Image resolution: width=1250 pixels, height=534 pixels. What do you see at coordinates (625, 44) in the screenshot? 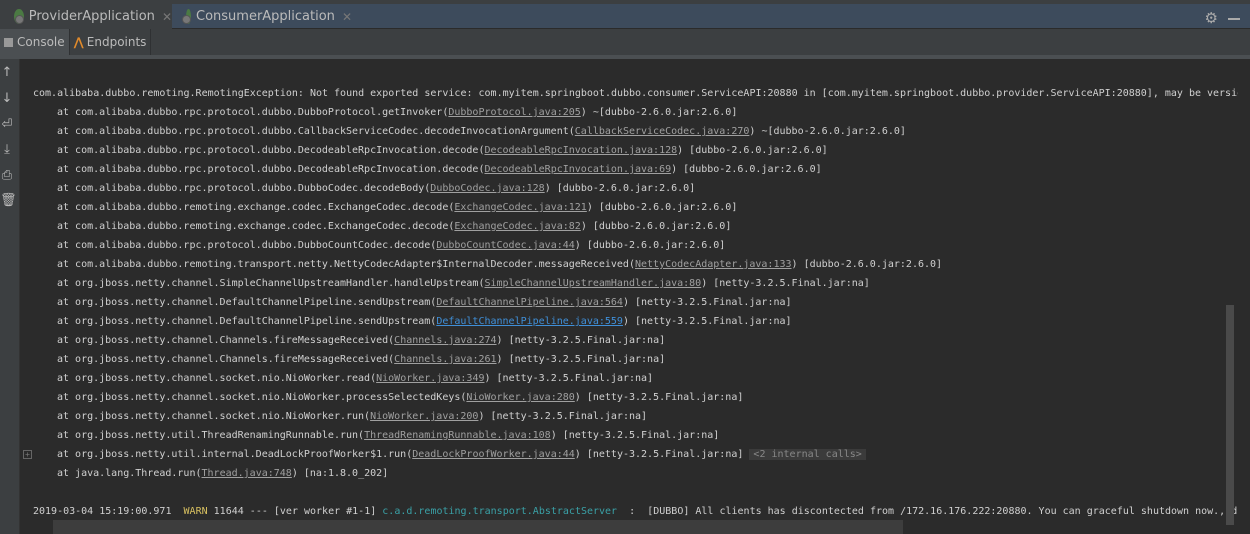
I see `console-tab-bar: Console ⋀ Endpoints` at bounding box center [625, 44].